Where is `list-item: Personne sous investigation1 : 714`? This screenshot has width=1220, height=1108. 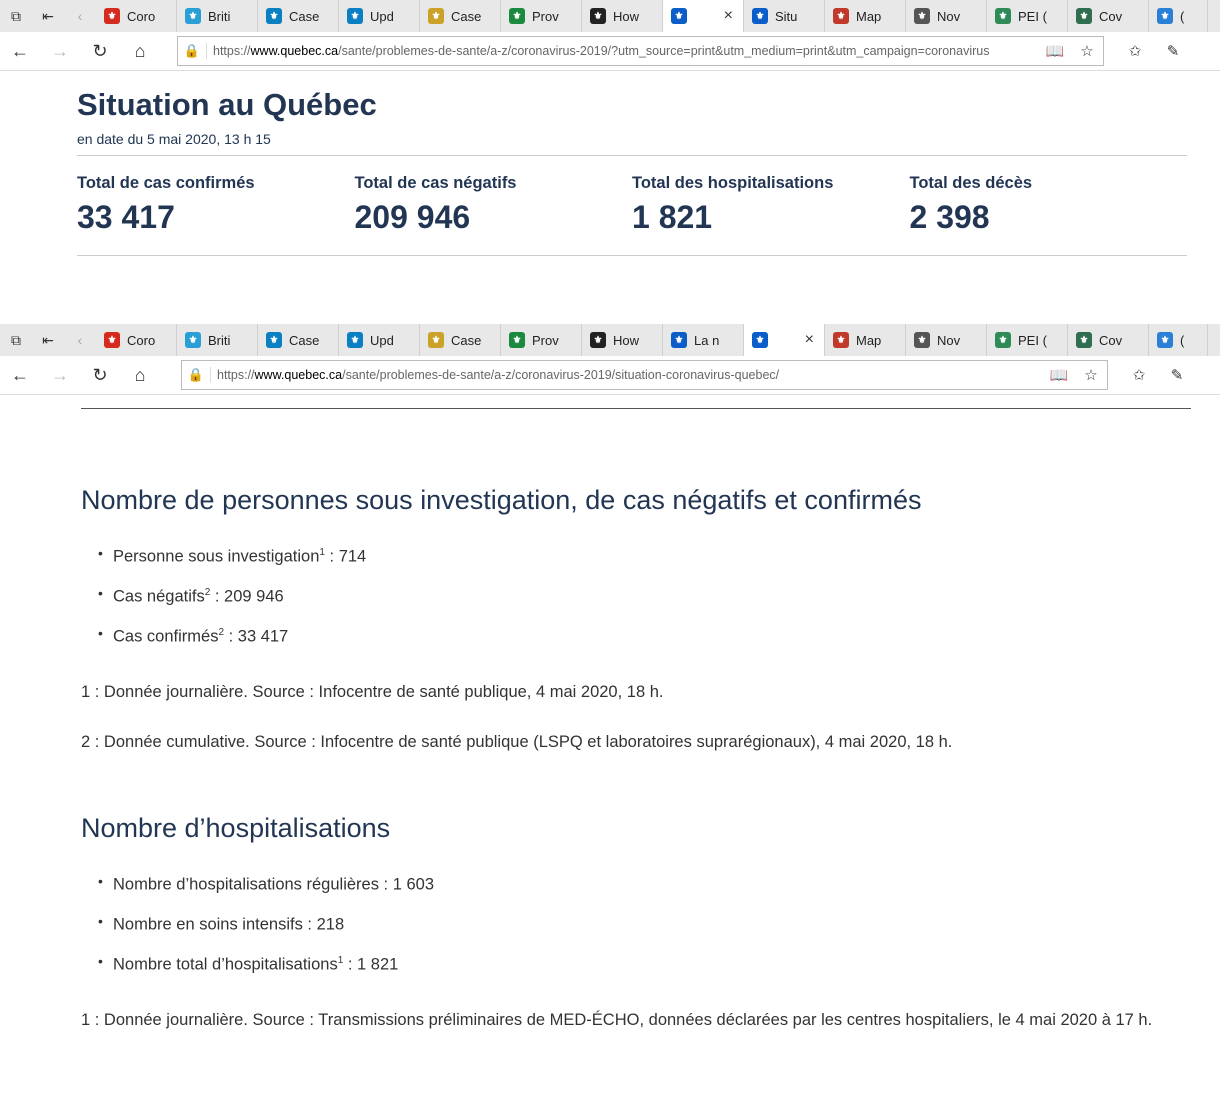 list-item: Personne sous investigation1 : 714 is located at coordinates (636, 562).